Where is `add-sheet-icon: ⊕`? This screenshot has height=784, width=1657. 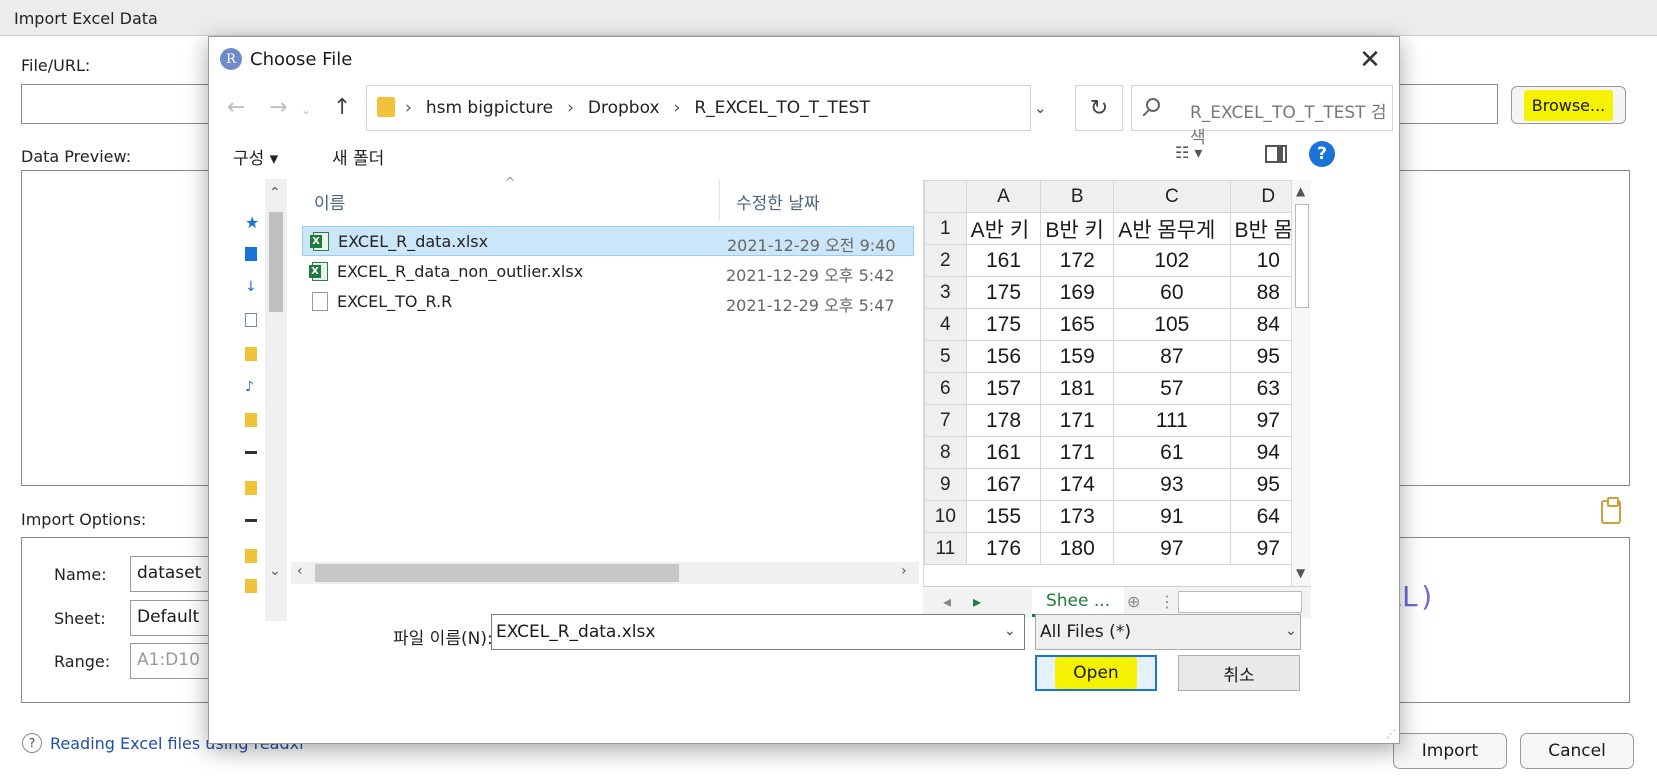
add-sheet-icon: ⊕ is located at coordinates (1133, 601).